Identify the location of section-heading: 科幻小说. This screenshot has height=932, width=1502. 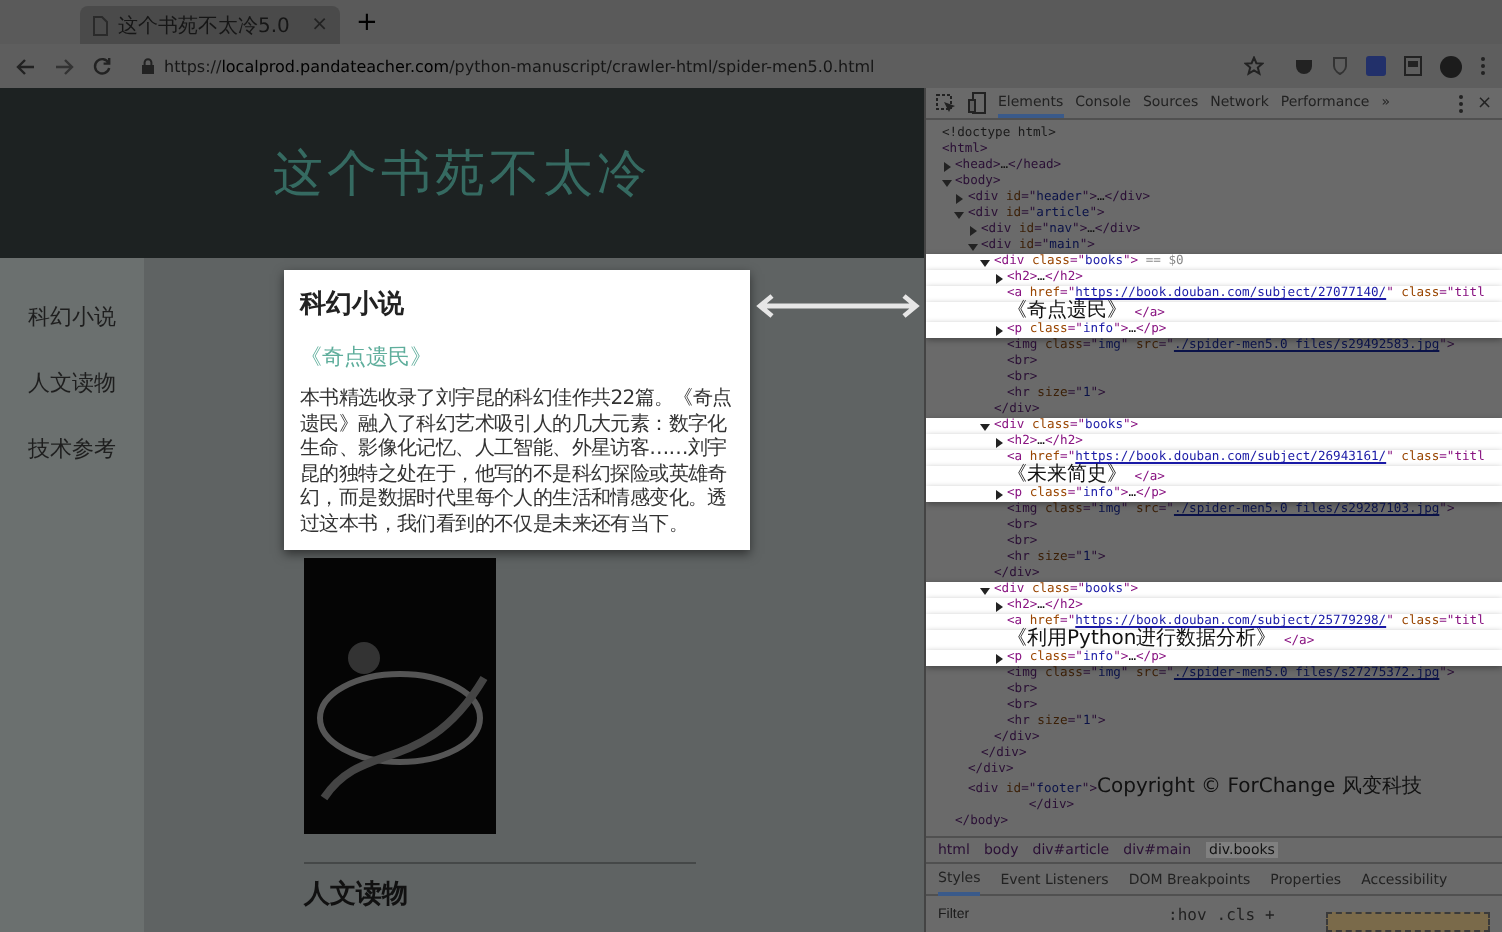
(352, 305).